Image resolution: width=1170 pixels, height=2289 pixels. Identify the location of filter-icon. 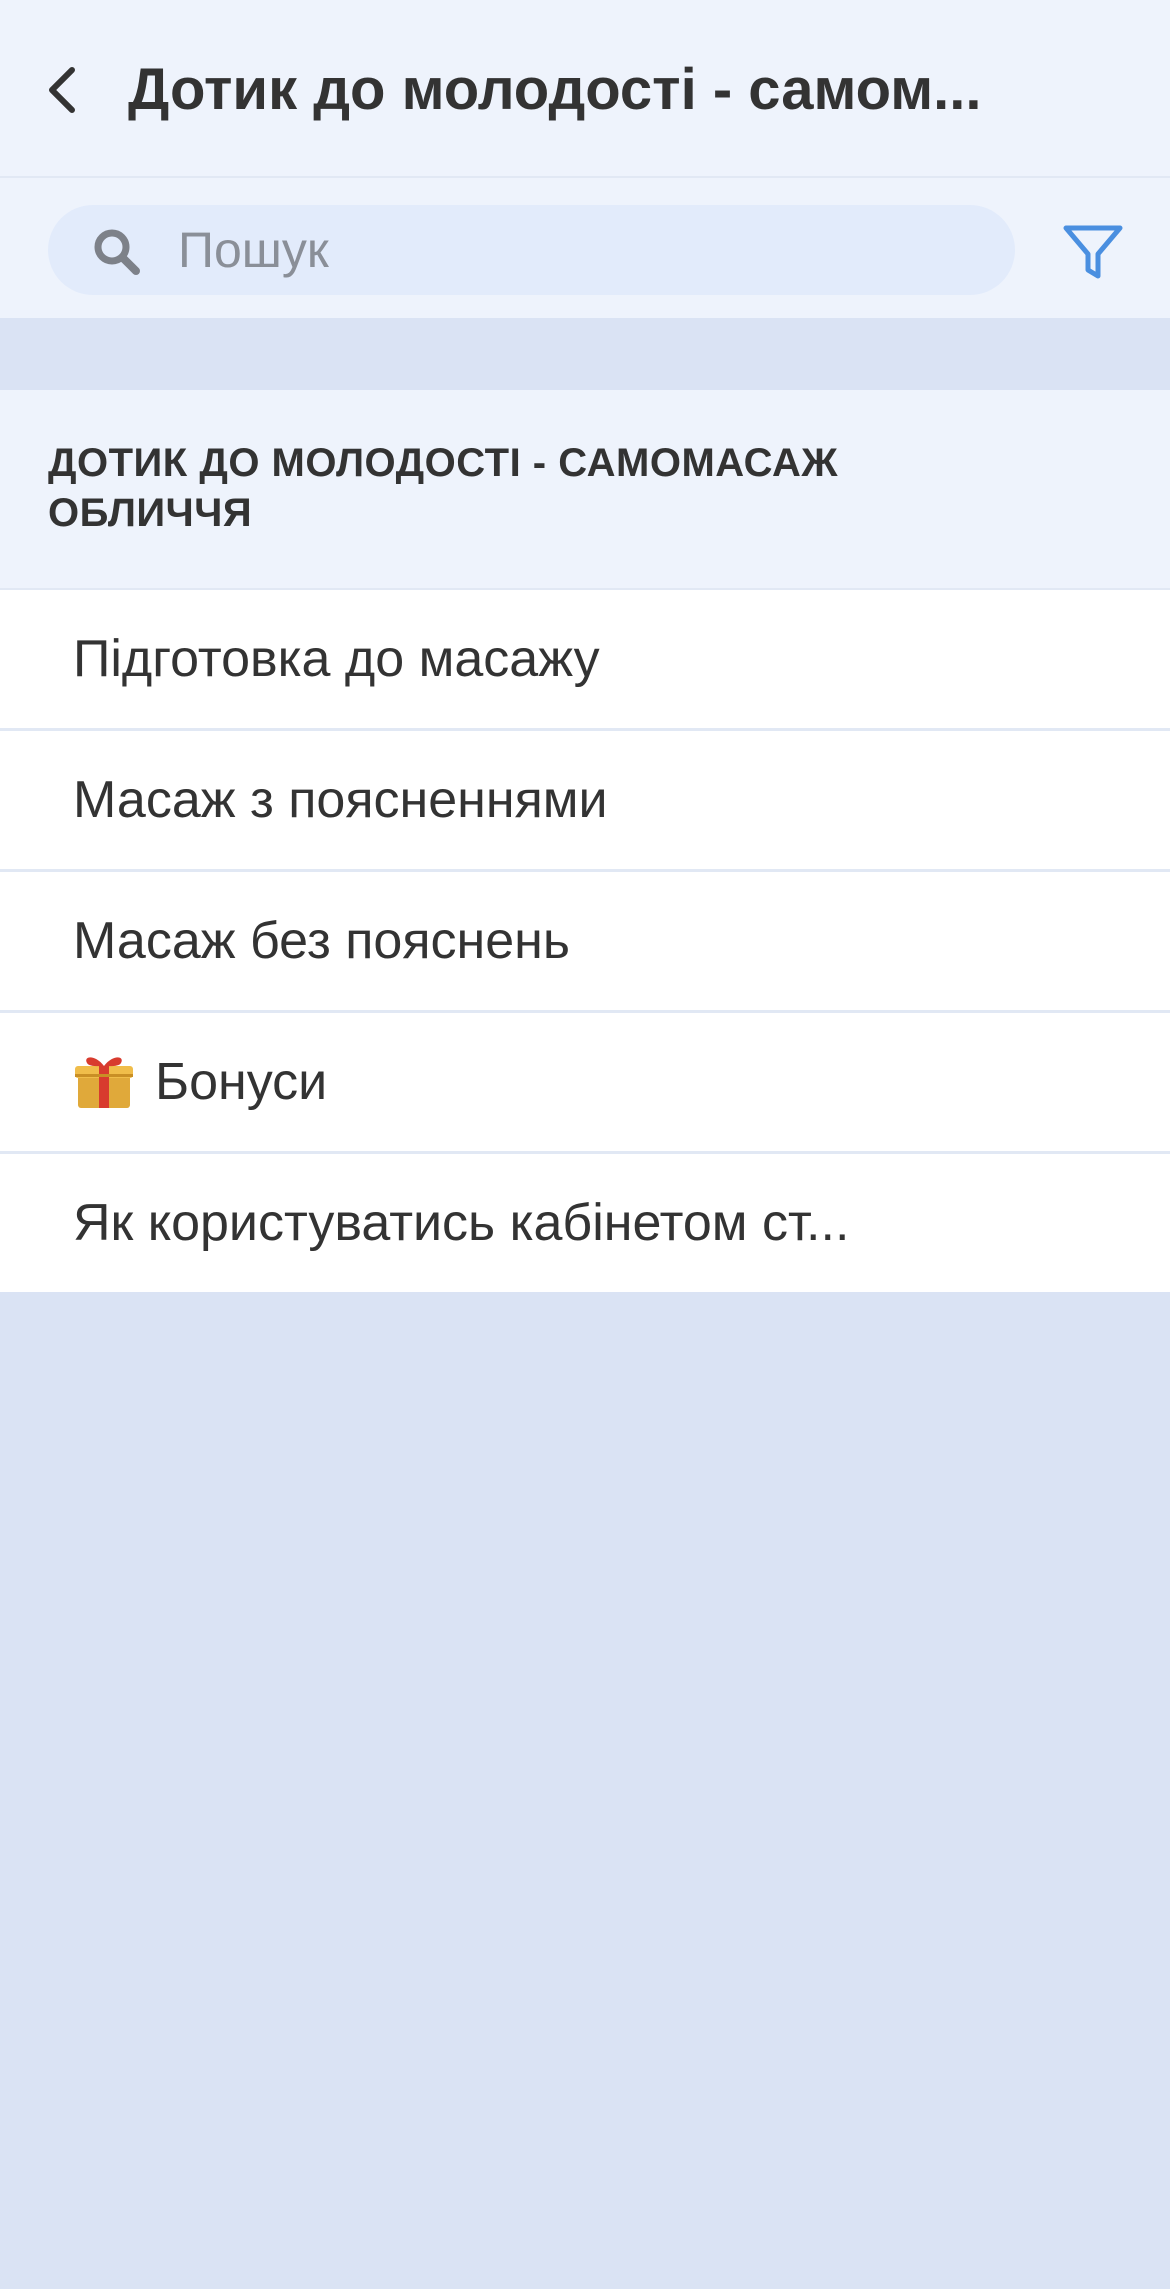
(1093, 252).